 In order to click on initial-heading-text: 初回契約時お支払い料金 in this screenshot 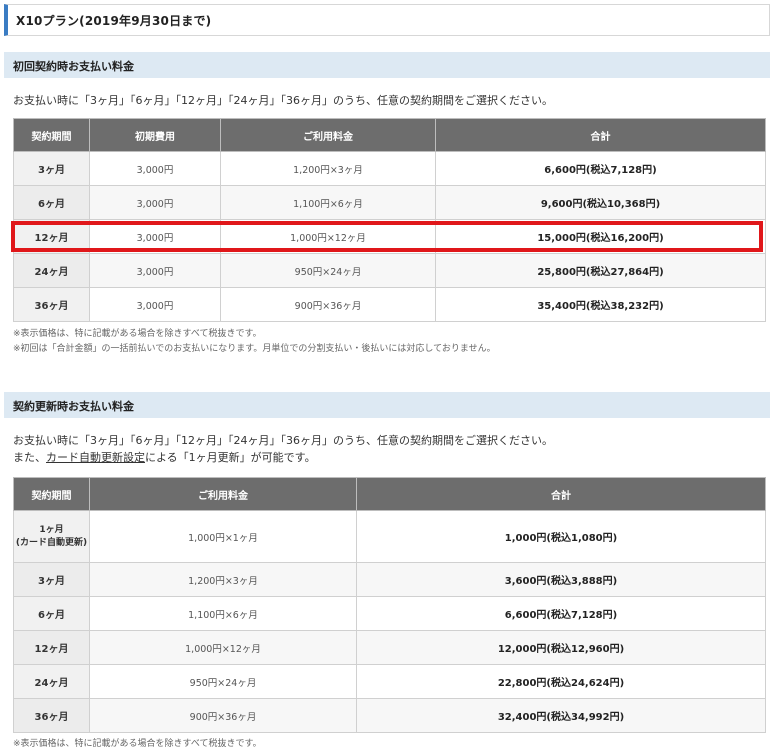, I will do `click(73, 66)`.